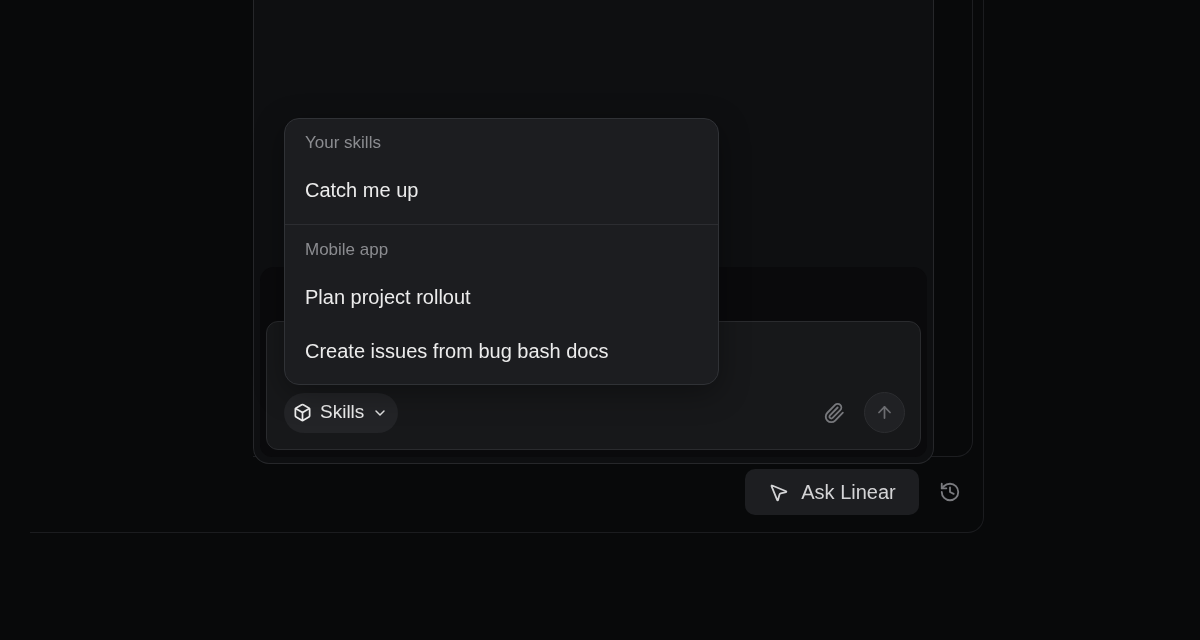  What do you see at coordinates (302, 412) in the screenshot?
I see `cube-icon` at bounding box center [302, 412].